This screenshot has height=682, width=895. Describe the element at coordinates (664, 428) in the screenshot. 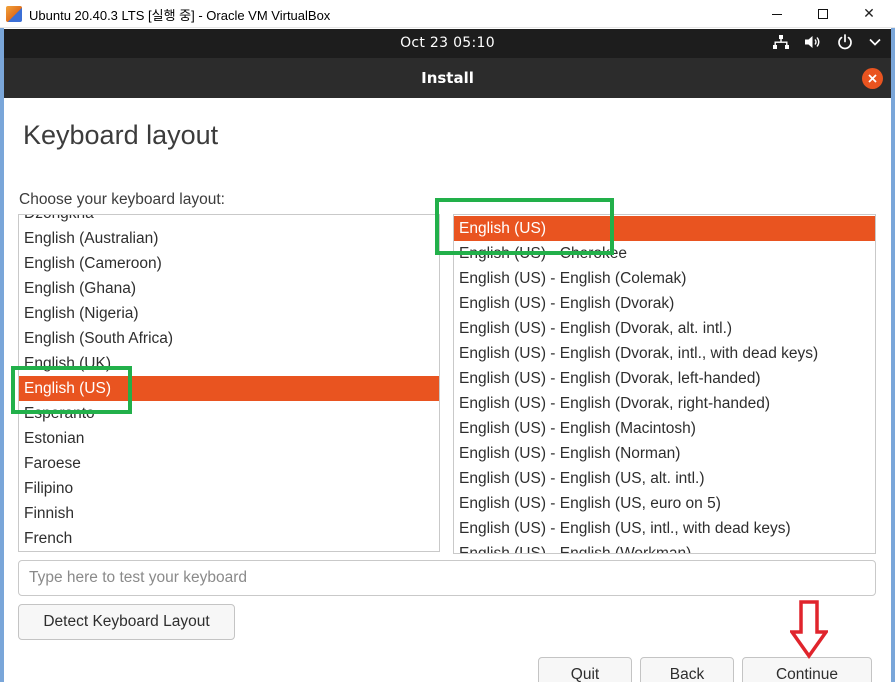

I see `variant-list-item: English (US) - English (Macintosh)` at that location.